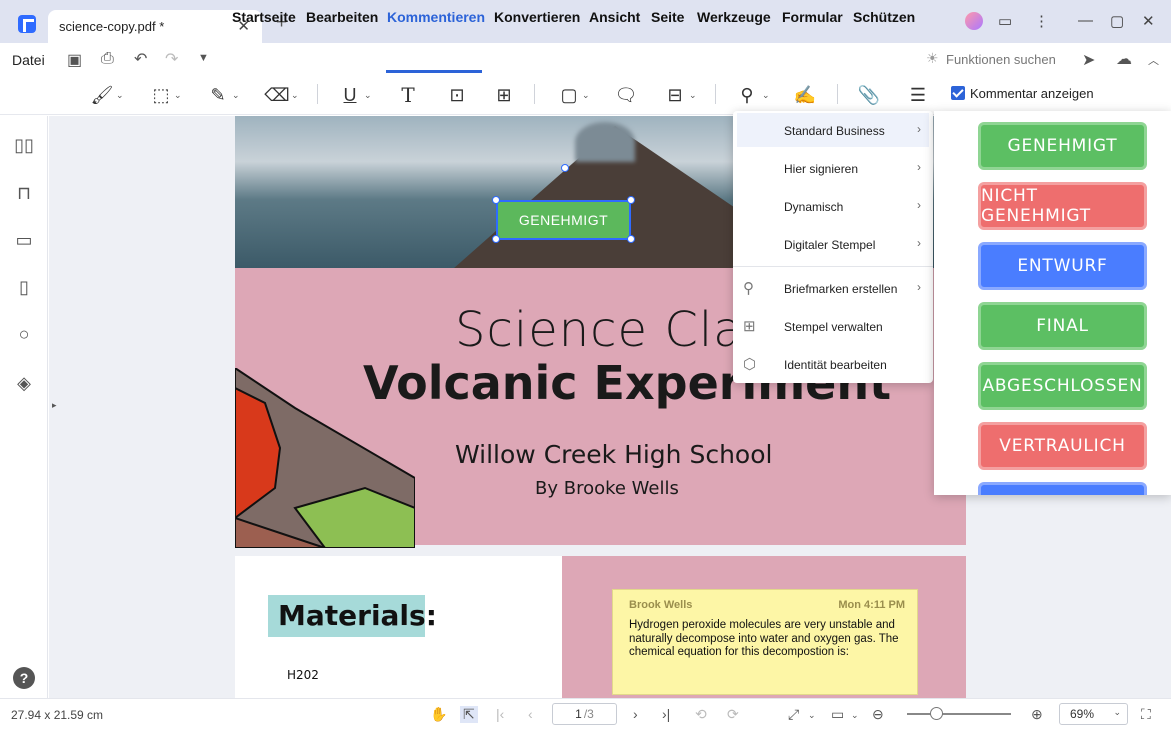 This screenshot has height=729, width=1171. I want to click on menu-item-identitaet-bearbeiten: ⬡ Identität bearbeiten, so click(833, 364).